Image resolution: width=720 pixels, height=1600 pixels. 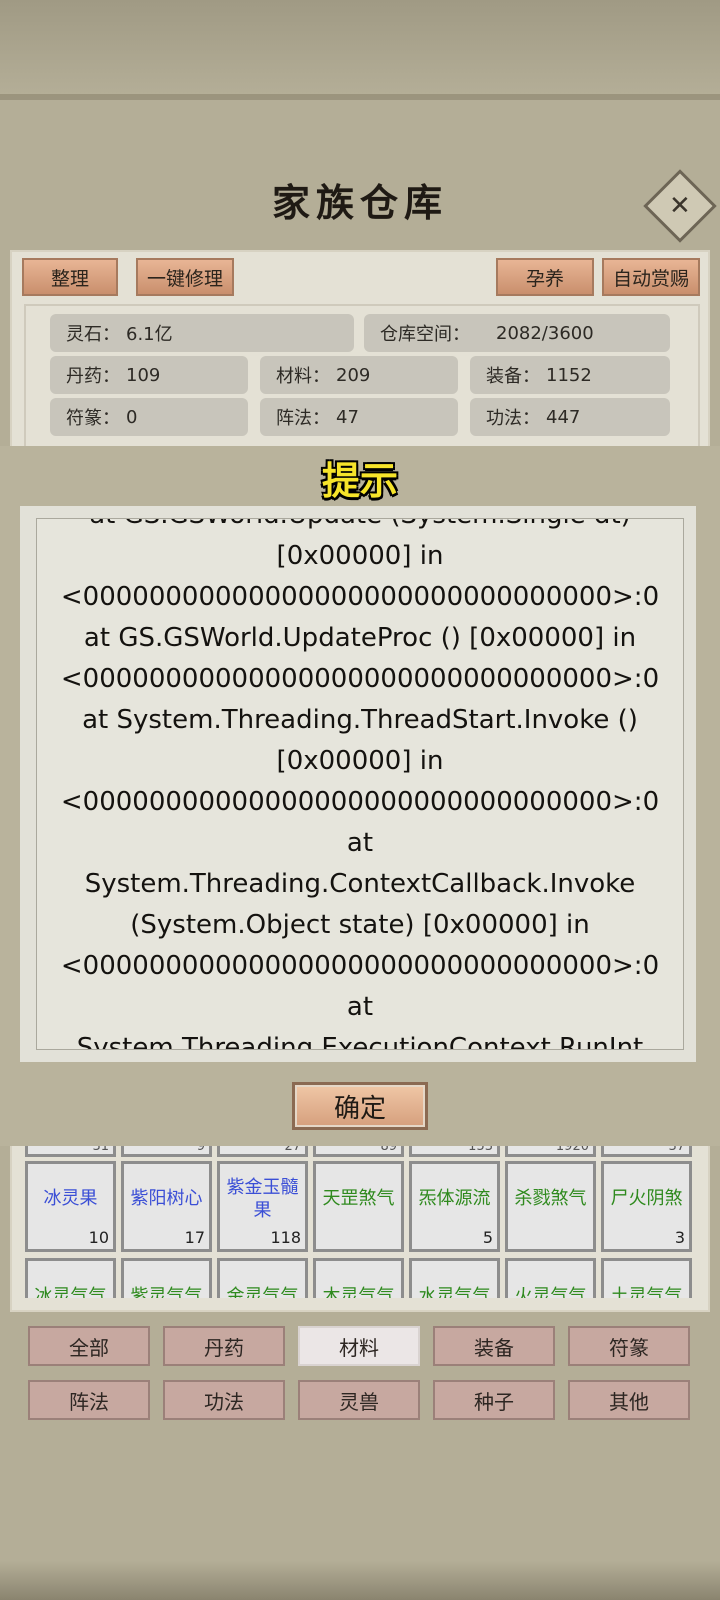 What do you see at coordinates (93, 334) in the screenshot?
I see `stat-label: 灵石：` at bounding box center [93, 334].